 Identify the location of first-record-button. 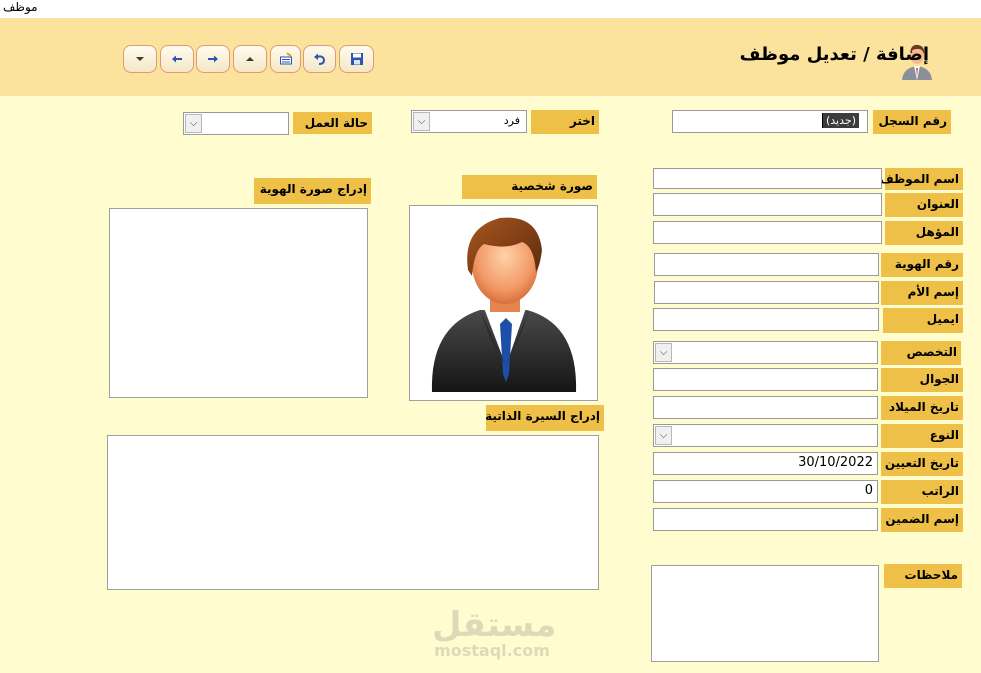
(250, 59).